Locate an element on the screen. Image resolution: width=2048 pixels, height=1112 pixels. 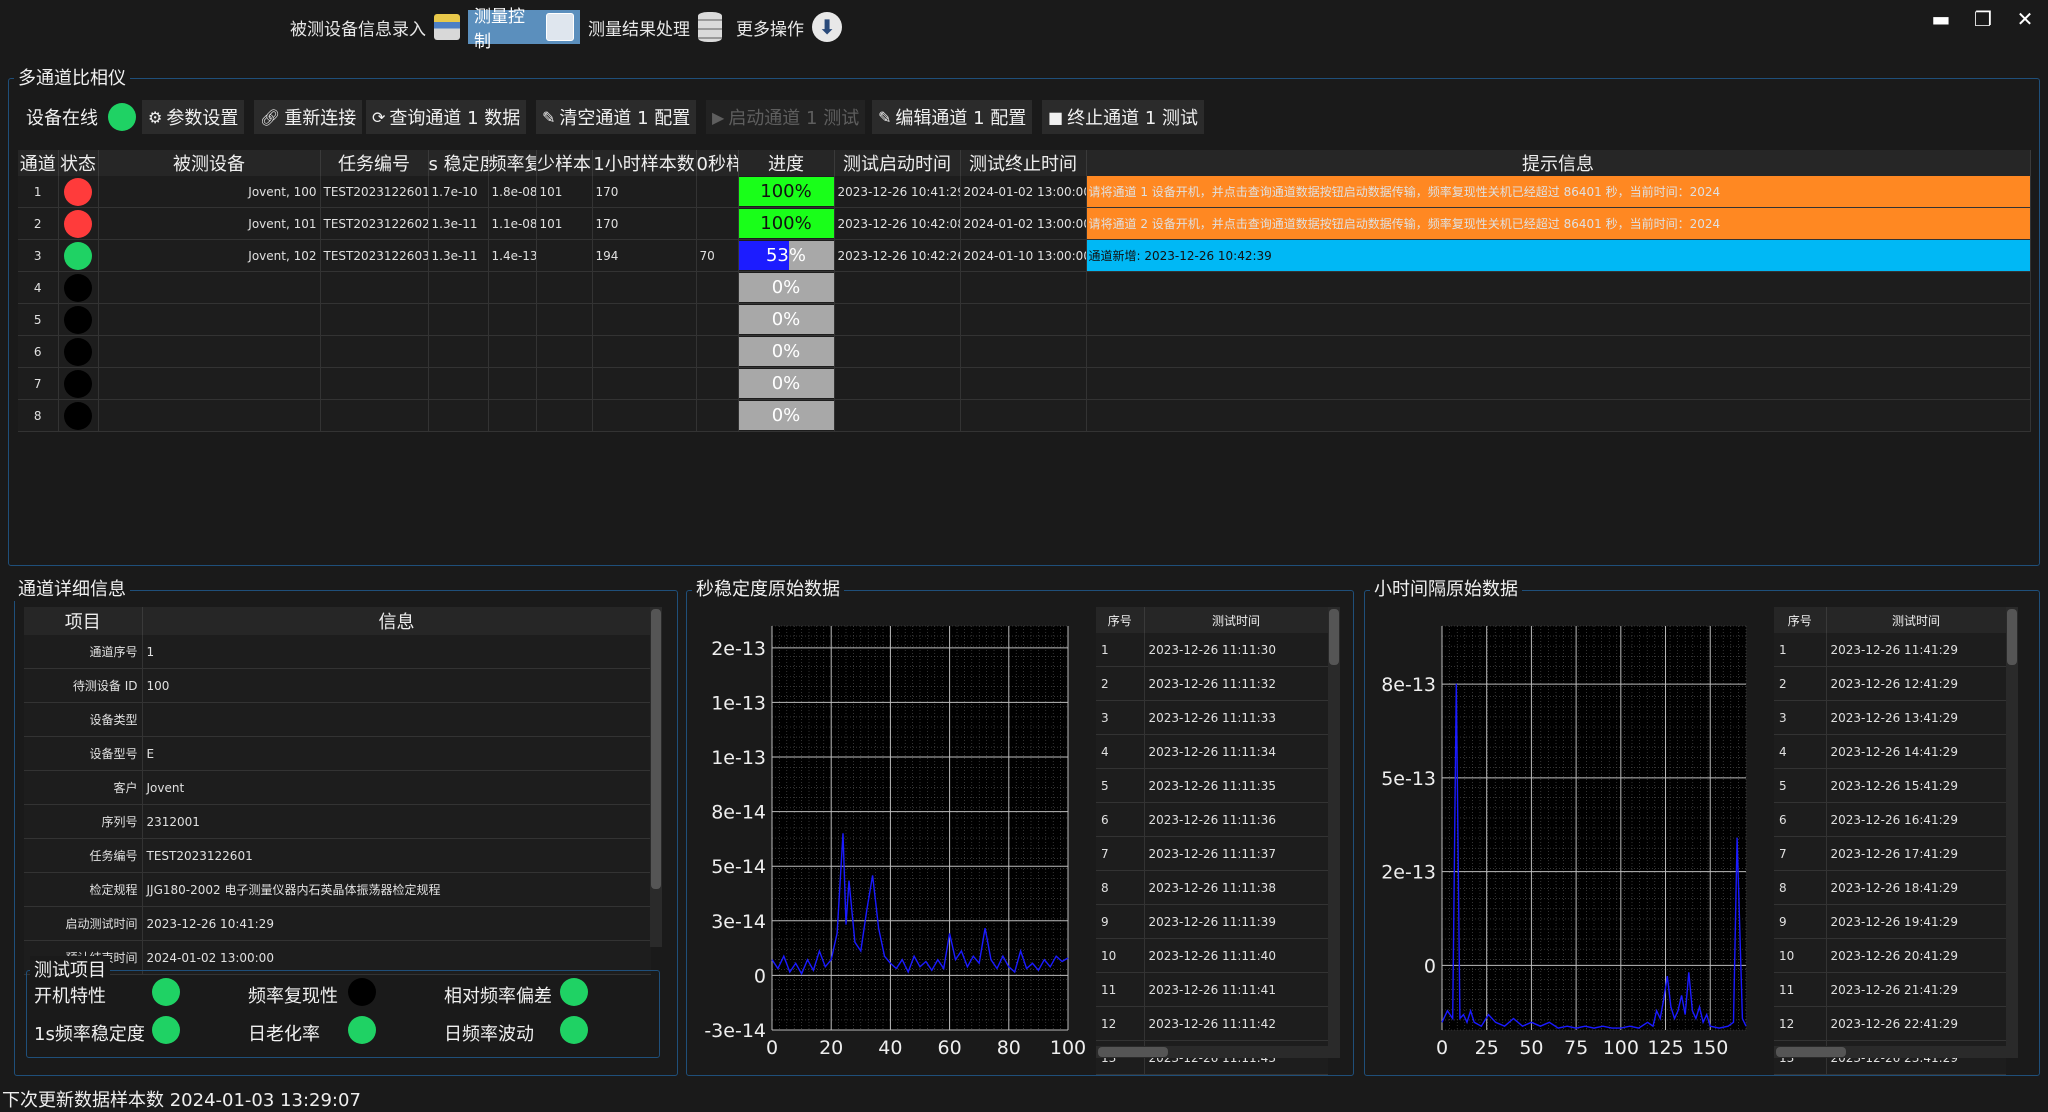
detail-group-title: 通道详细信息 is located at coordinates (72, 588).